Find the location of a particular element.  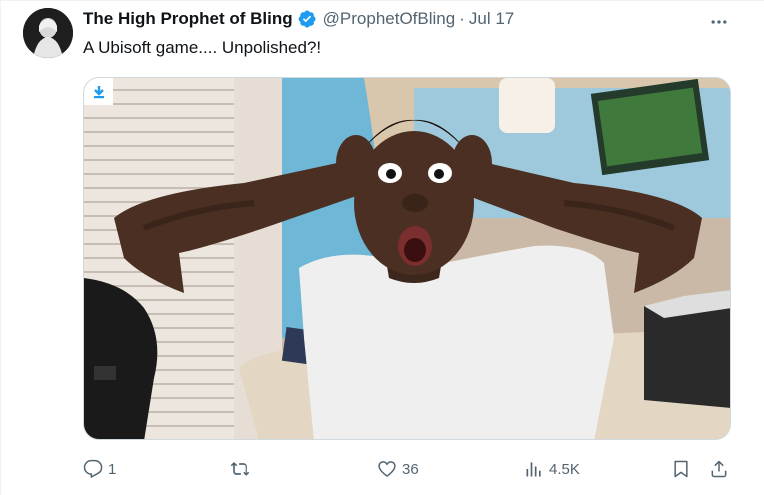

verified-badge-icon is located at coordinates (307, 19).